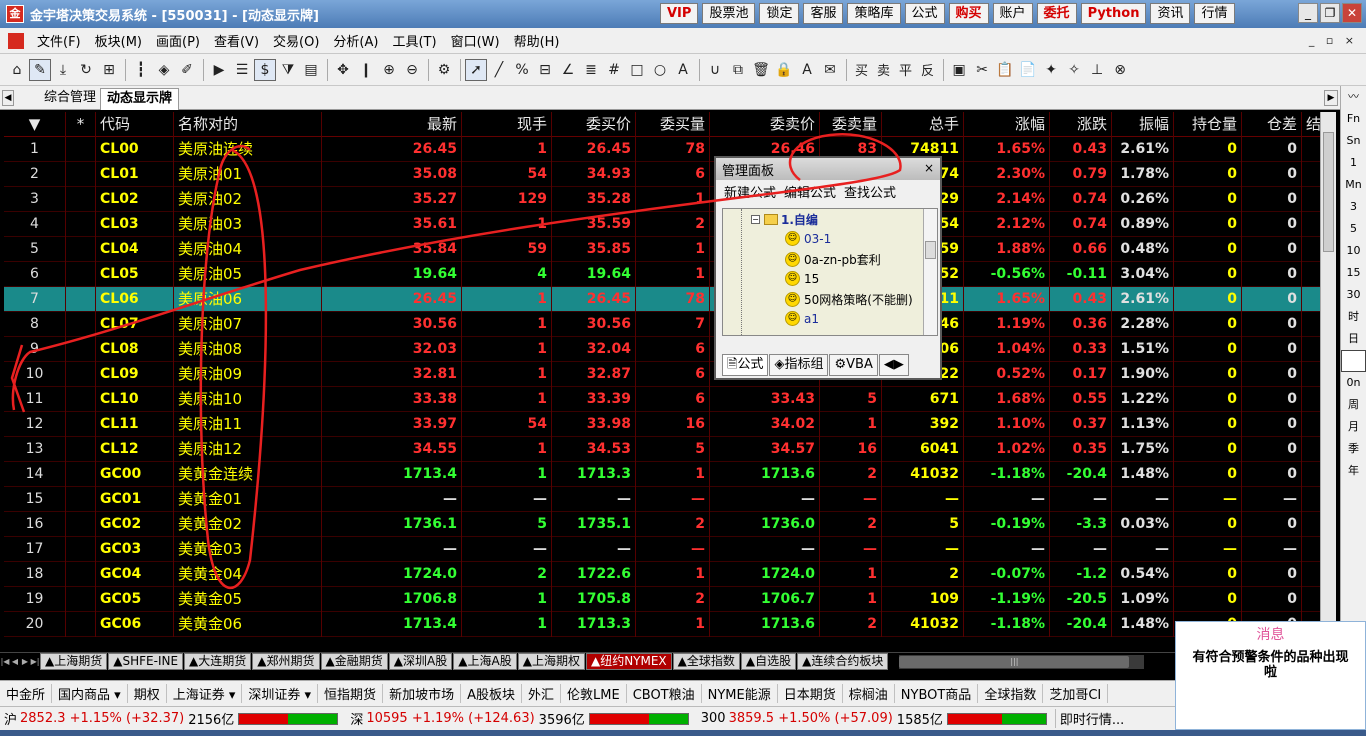 This screenshot has height=736, width=1366. What do you see at coordinates (1270, 675) in the screenshot?
I see `alert-popup: 消息 有符合预警条件的品种出现啦` at bounding box center [1270, 675].